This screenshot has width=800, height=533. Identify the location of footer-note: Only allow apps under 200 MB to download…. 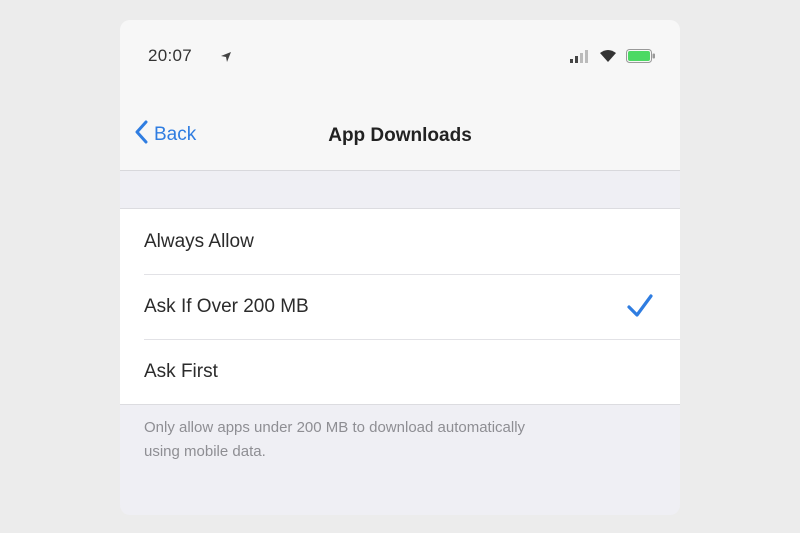
(335, 439).